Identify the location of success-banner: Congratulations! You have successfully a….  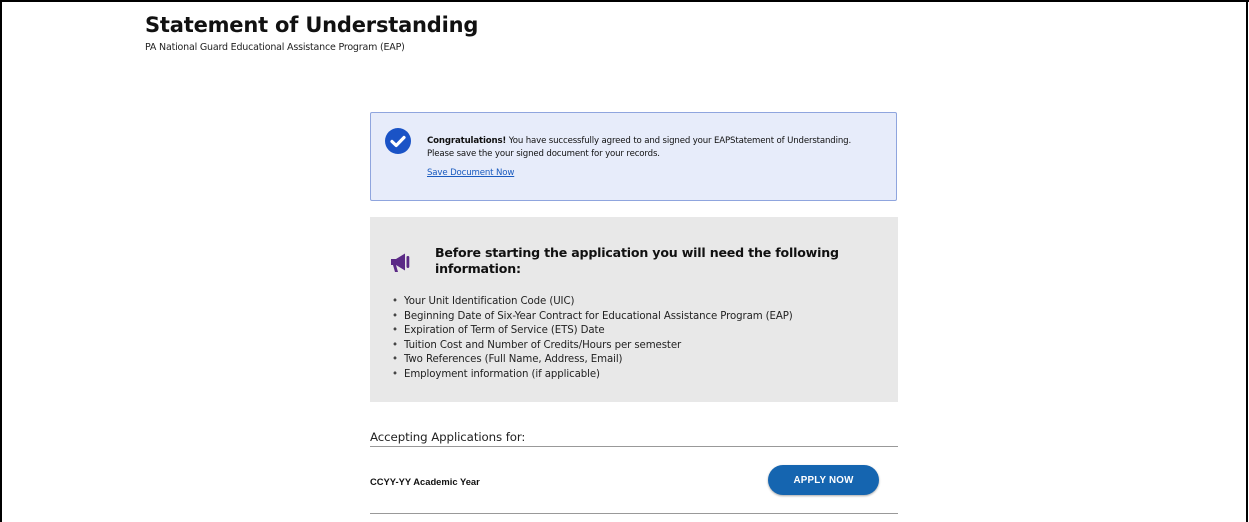
(633, 156).